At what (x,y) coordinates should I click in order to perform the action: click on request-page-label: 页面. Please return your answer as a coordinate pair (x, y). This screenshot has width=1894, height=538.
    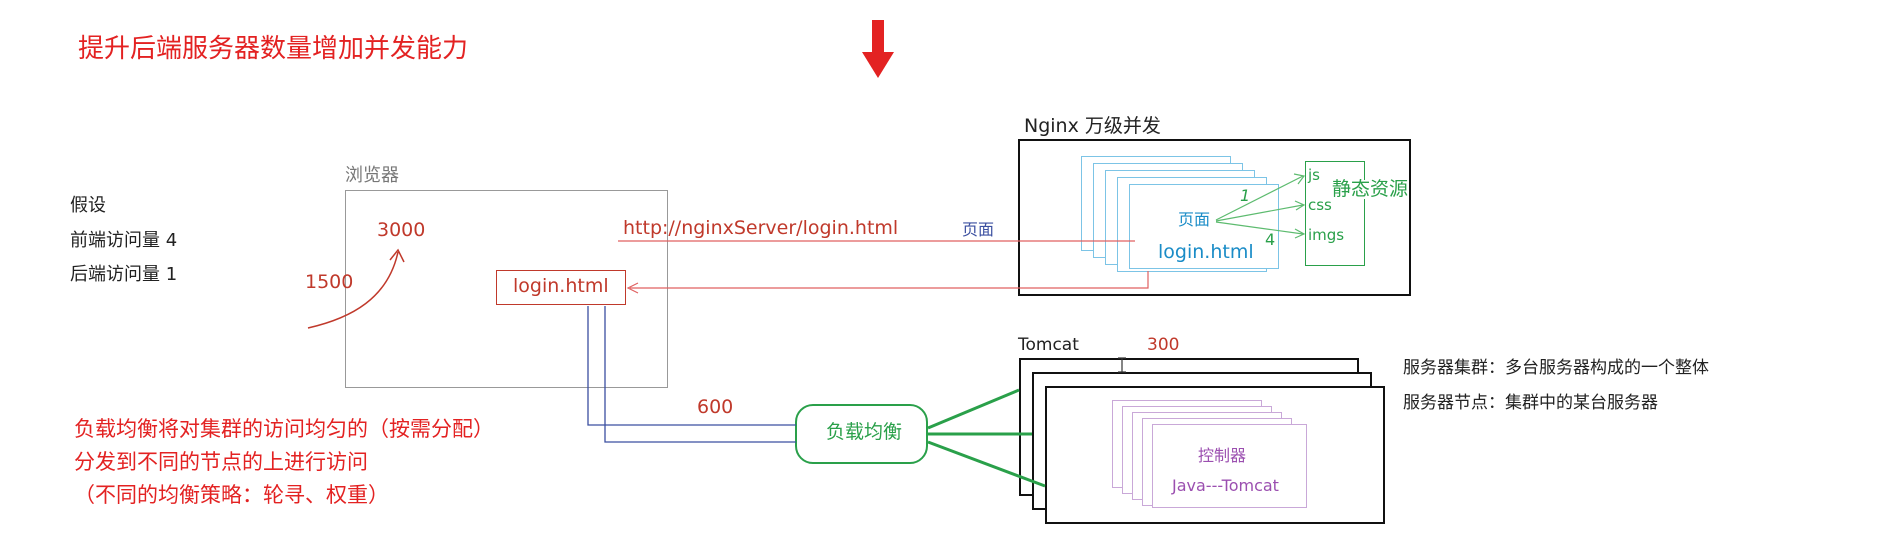
    Looking at the image, I should click on (978, 229).